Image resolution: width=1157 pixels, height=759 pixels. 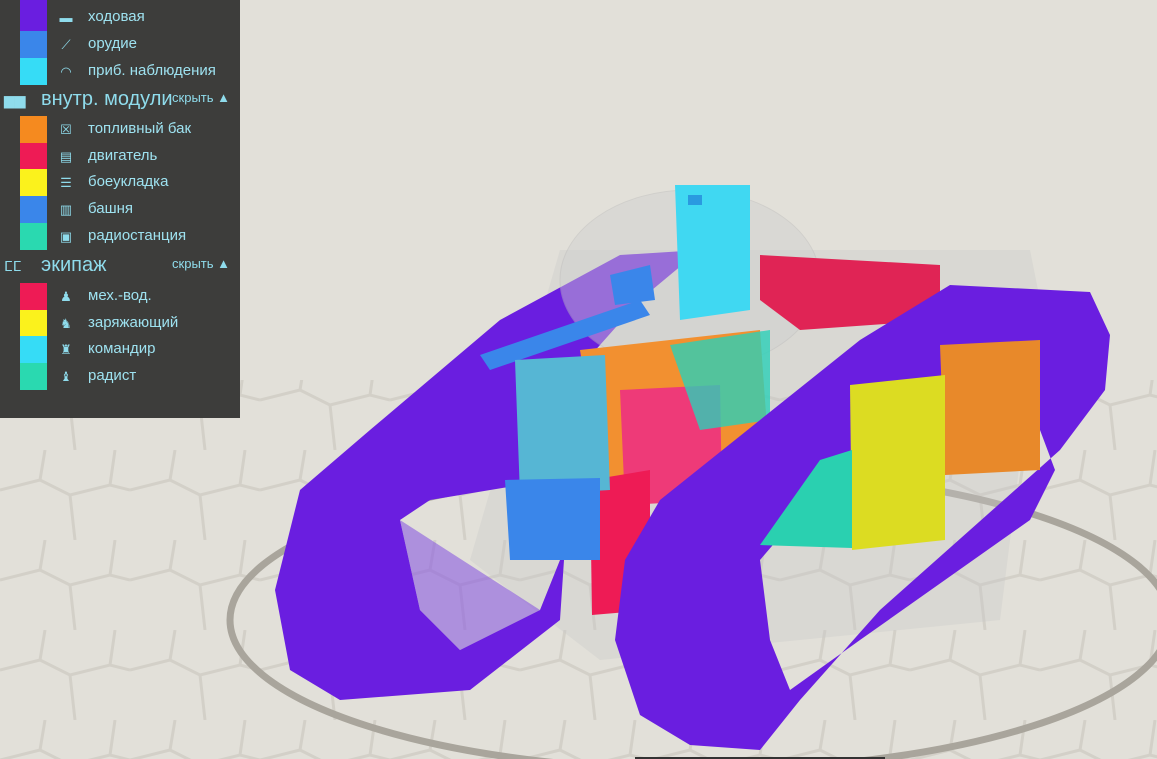 What do you see at coordinates (66, 17) in the screenshot?
I see `tracks-icon: ▬` at bounding box center [66, 17].